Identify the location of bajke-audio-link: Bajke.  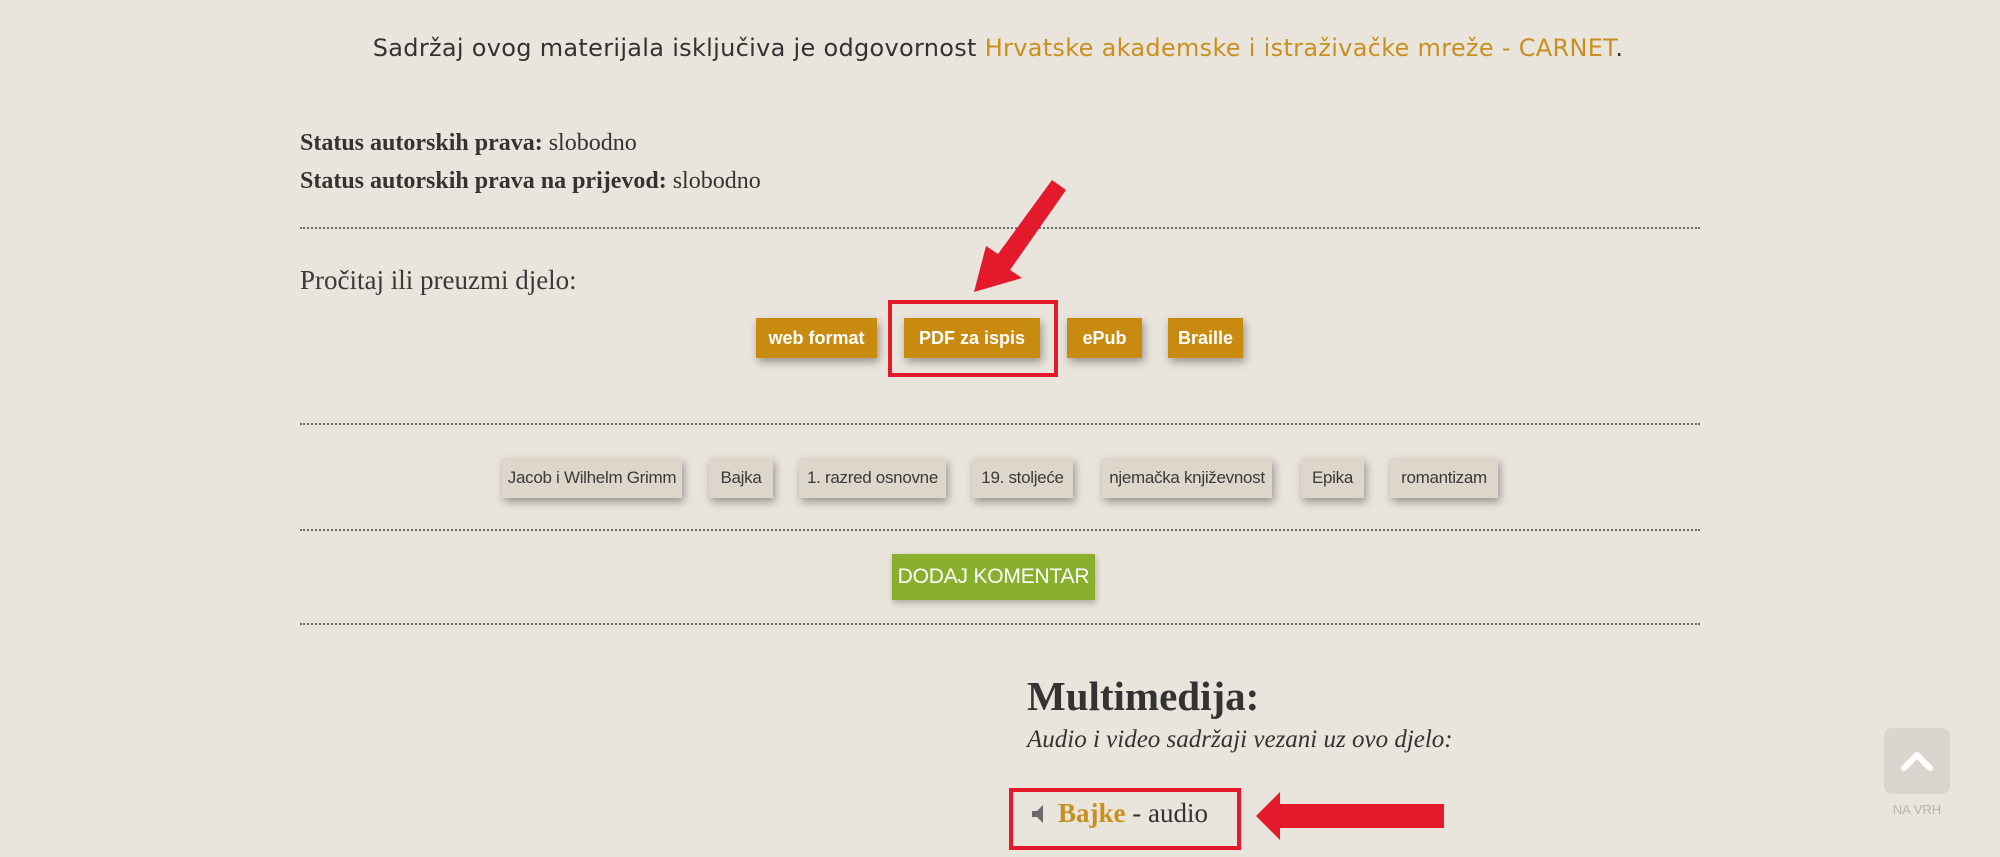
(1092, 813).